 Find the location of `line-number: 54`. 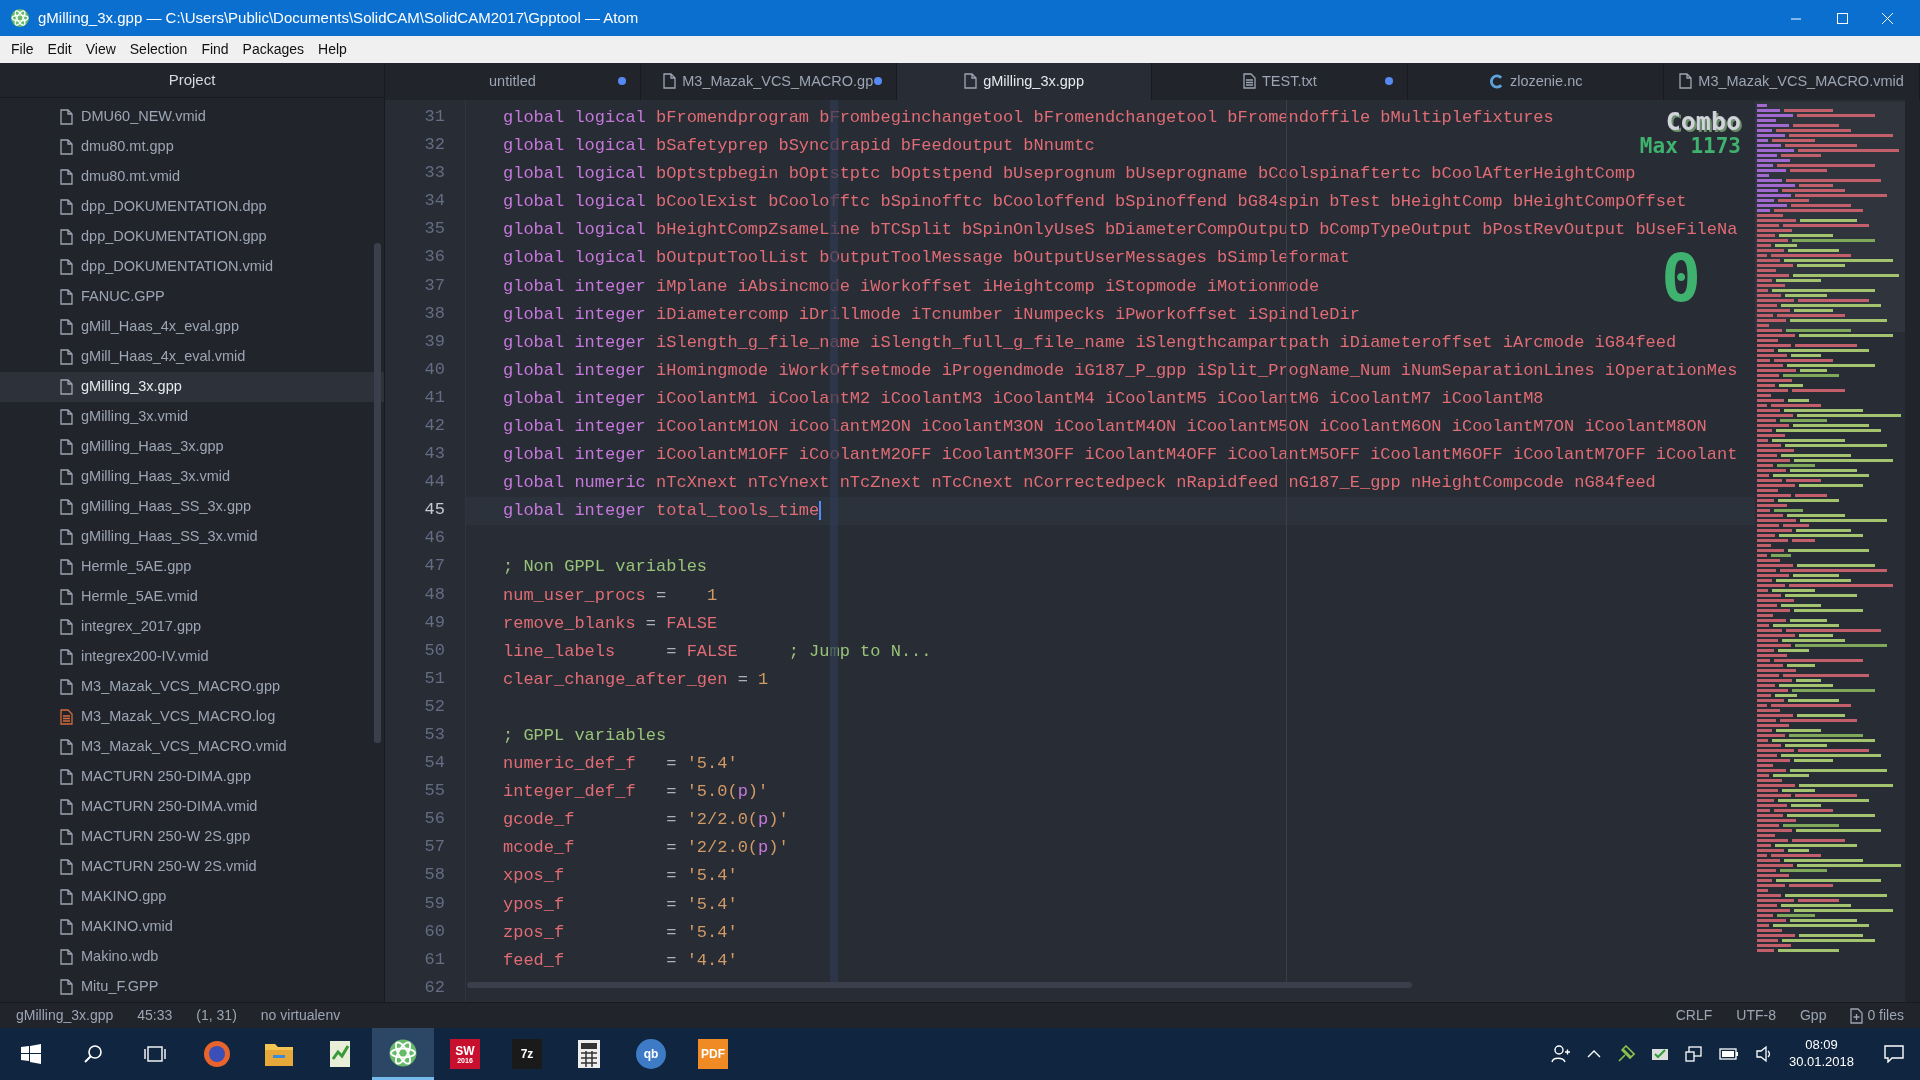

line-number: 54 is located at coordinates (434, 763).